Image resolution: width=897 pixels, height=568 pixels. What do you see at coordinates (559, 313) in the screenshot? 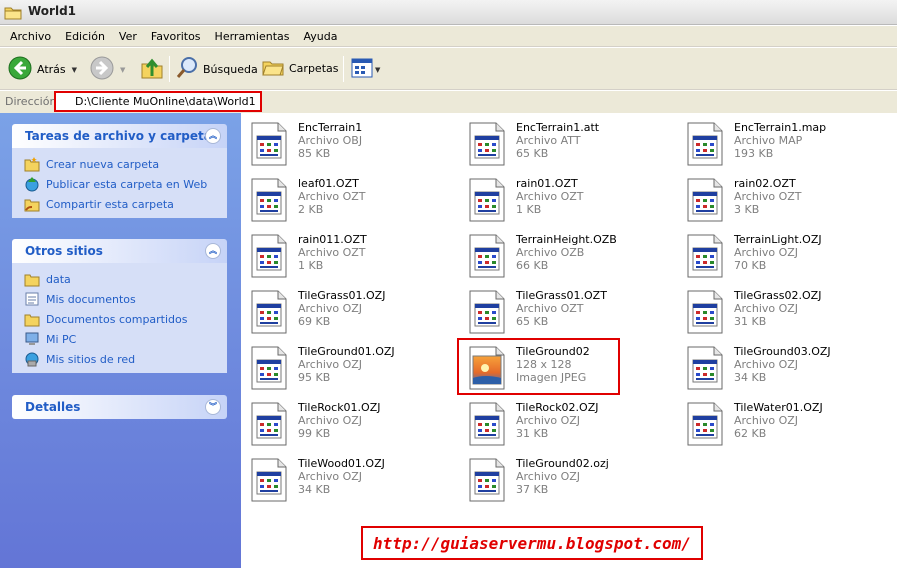
I see `file-item: TileGrass01.OZT Archivo OZT 65 KB` at bounding box center [559, 313].